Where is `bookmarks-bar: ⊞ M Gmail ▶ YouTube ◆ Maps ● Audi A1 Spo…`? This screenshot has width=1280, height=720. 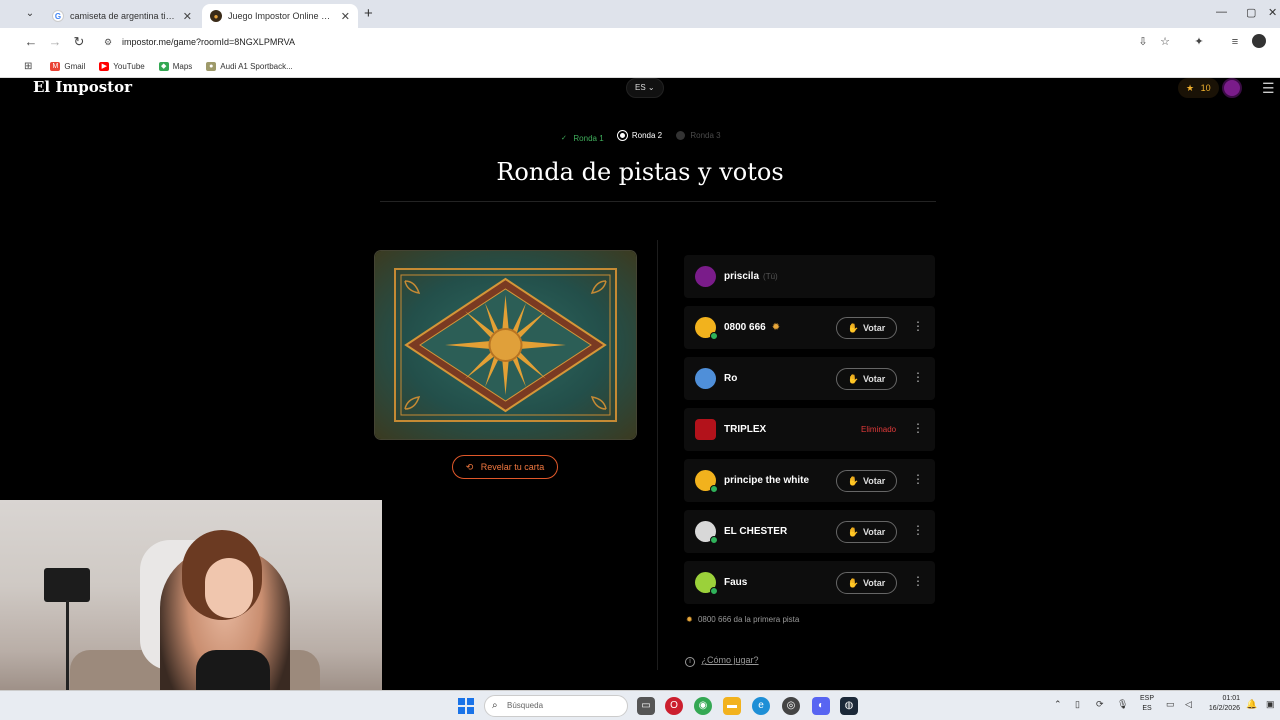
bookmarks-bar: ⊞ M Gmail ▶ YouTube ◆ Maps ● Audi A1 Spo… is located at coordinates (640, 67).